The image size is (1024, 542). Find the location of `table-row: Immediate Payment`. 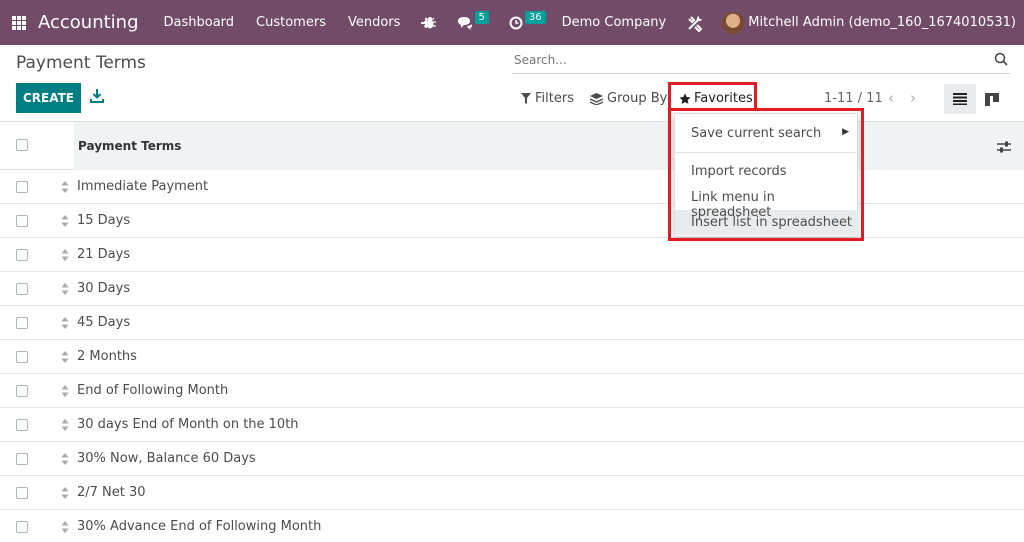

table-row: Immediate Payment is located at coordinates (512, 187).